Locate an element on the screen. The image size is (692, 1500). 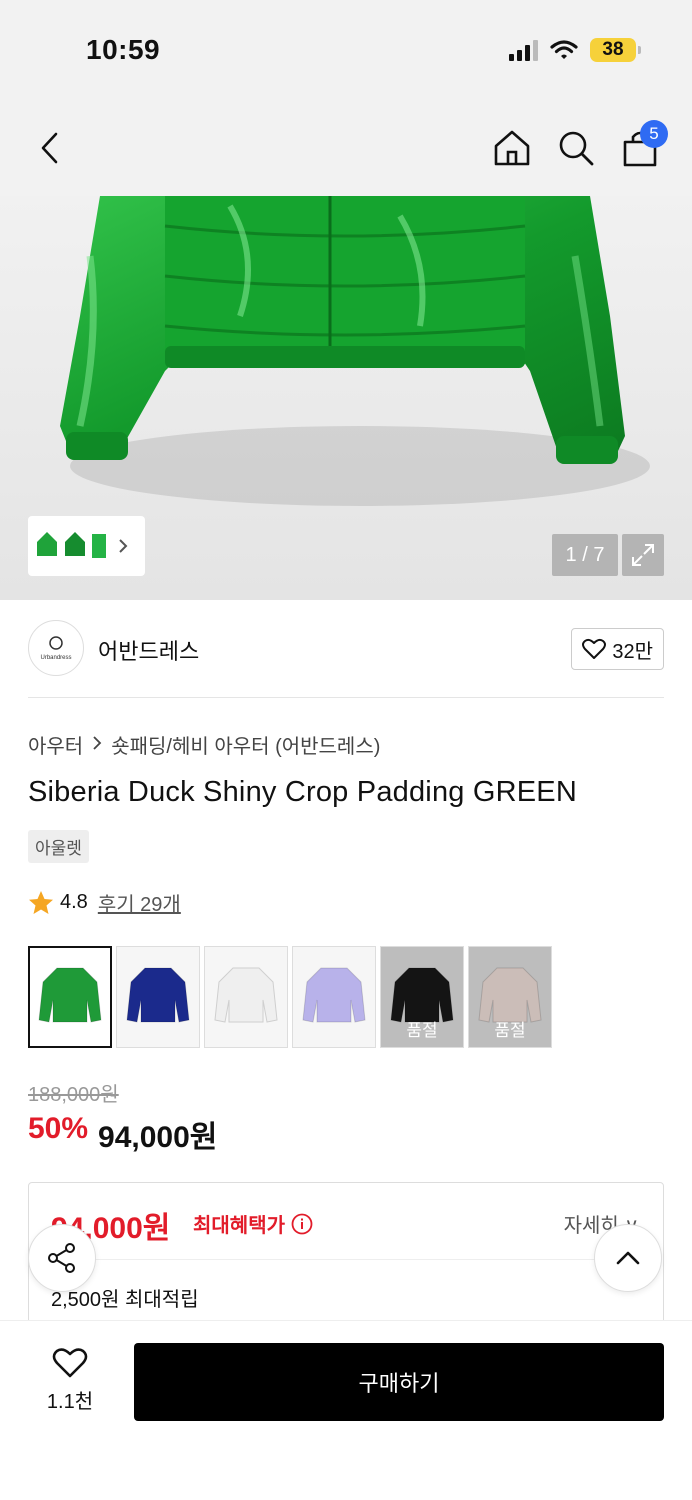
cart-button: 5 is located at coordinates (642, 146).